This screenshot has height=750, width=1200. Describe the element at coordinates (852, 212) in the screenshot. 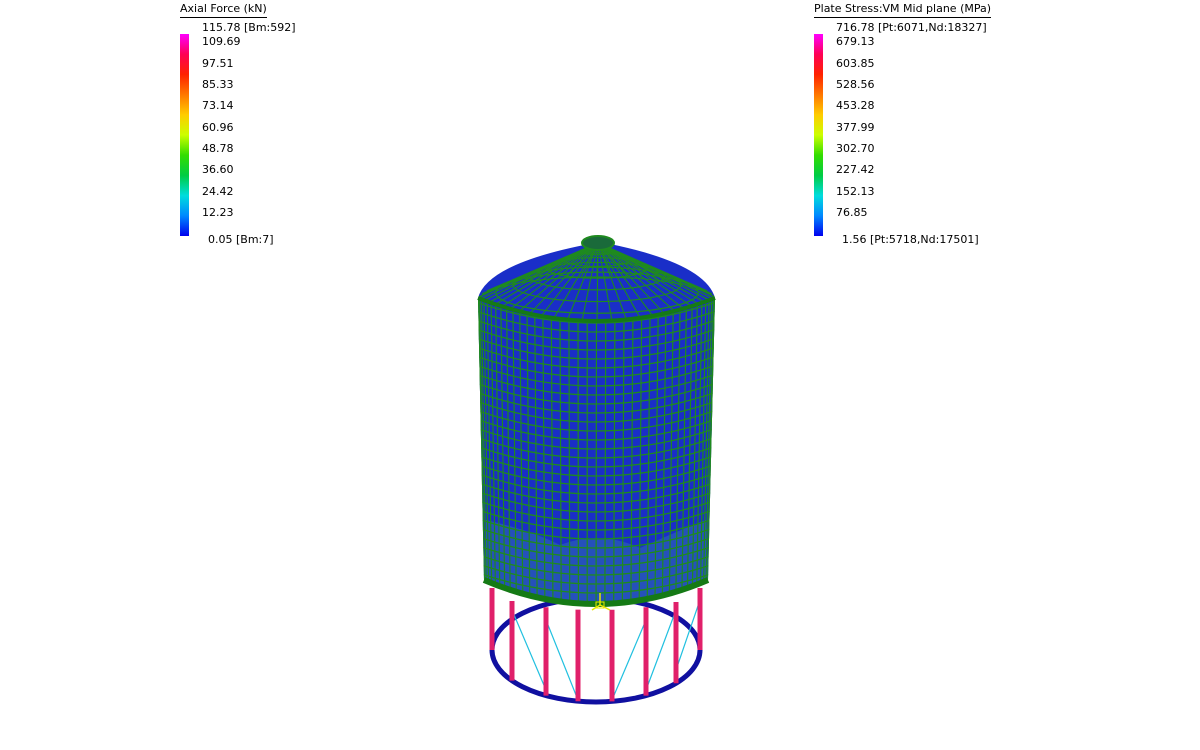

I see `legend-label: 76.85` at that location.